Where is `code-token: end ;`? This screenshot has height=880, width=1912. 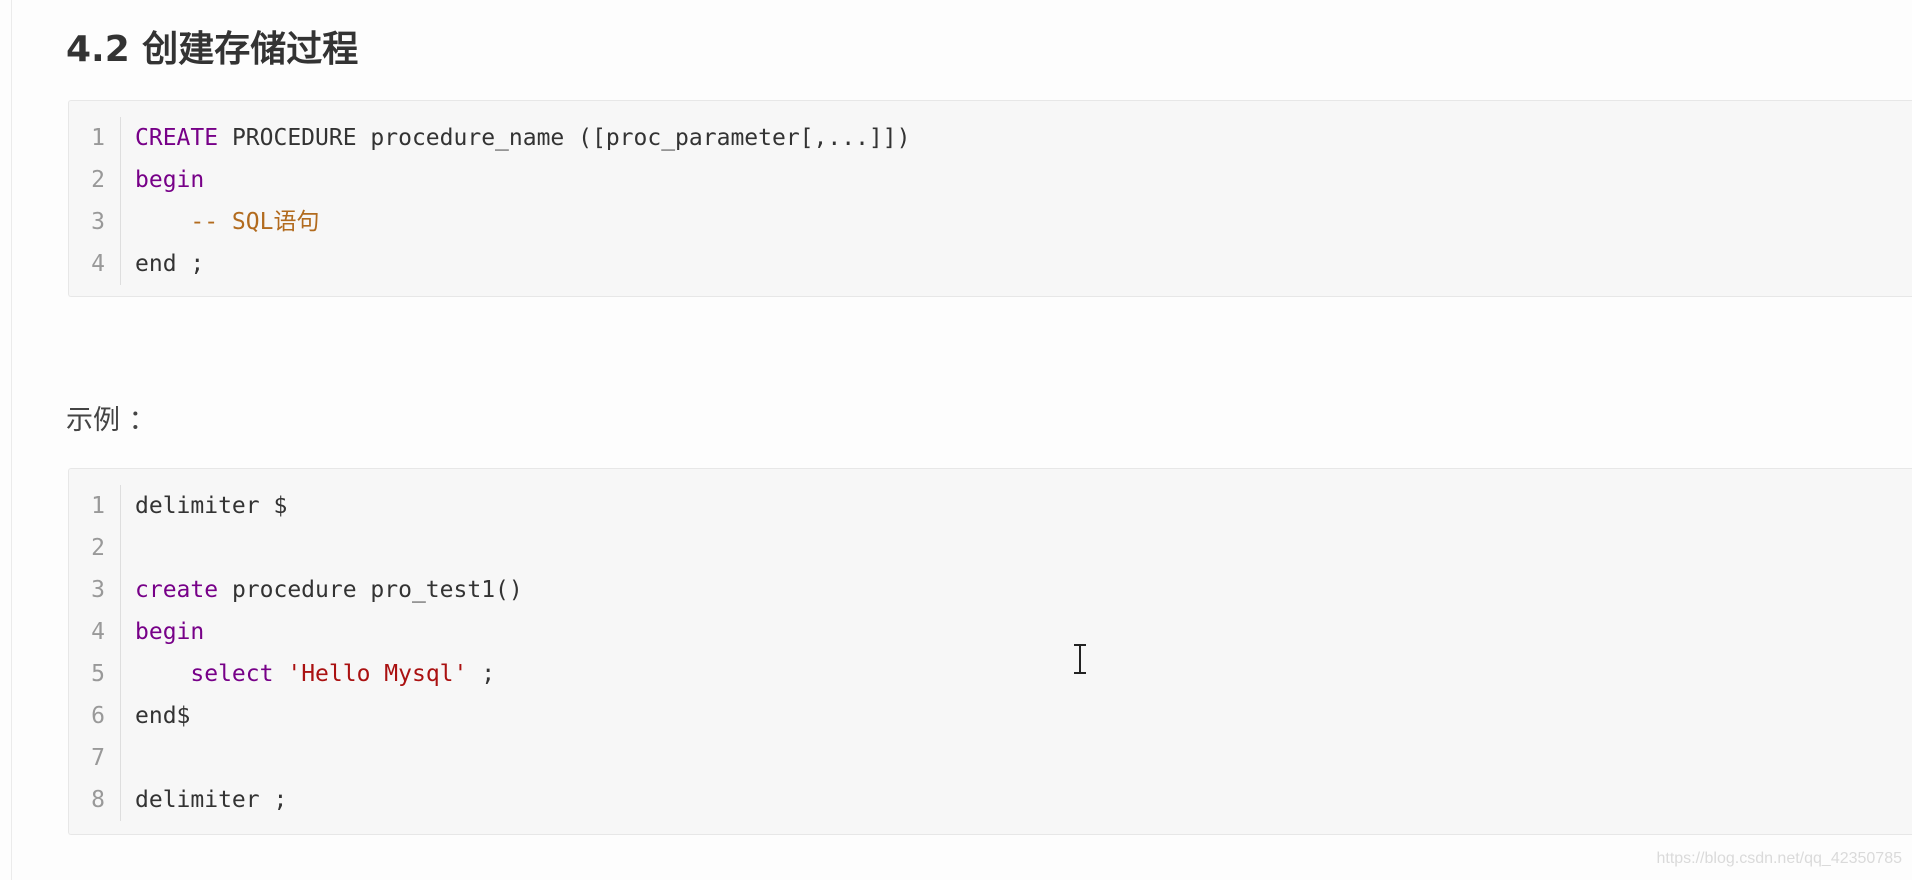 code-token: end ; is located at coordinates (170, 264).